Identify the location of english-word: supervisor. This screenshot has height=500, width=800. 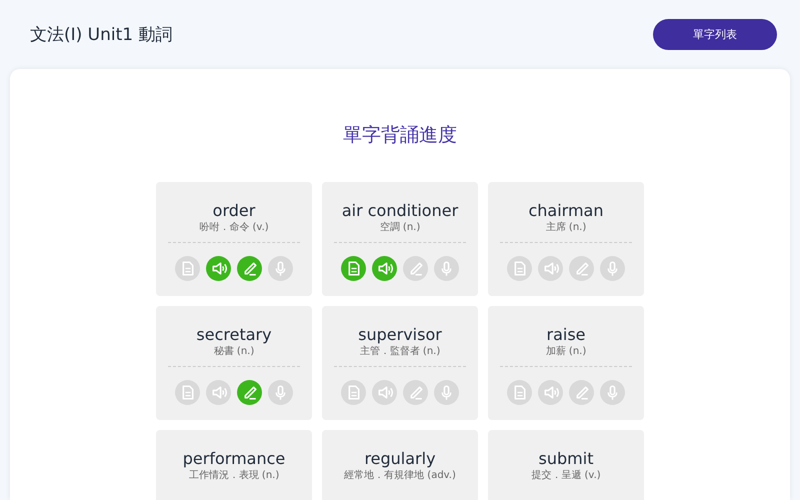
(400, 335).